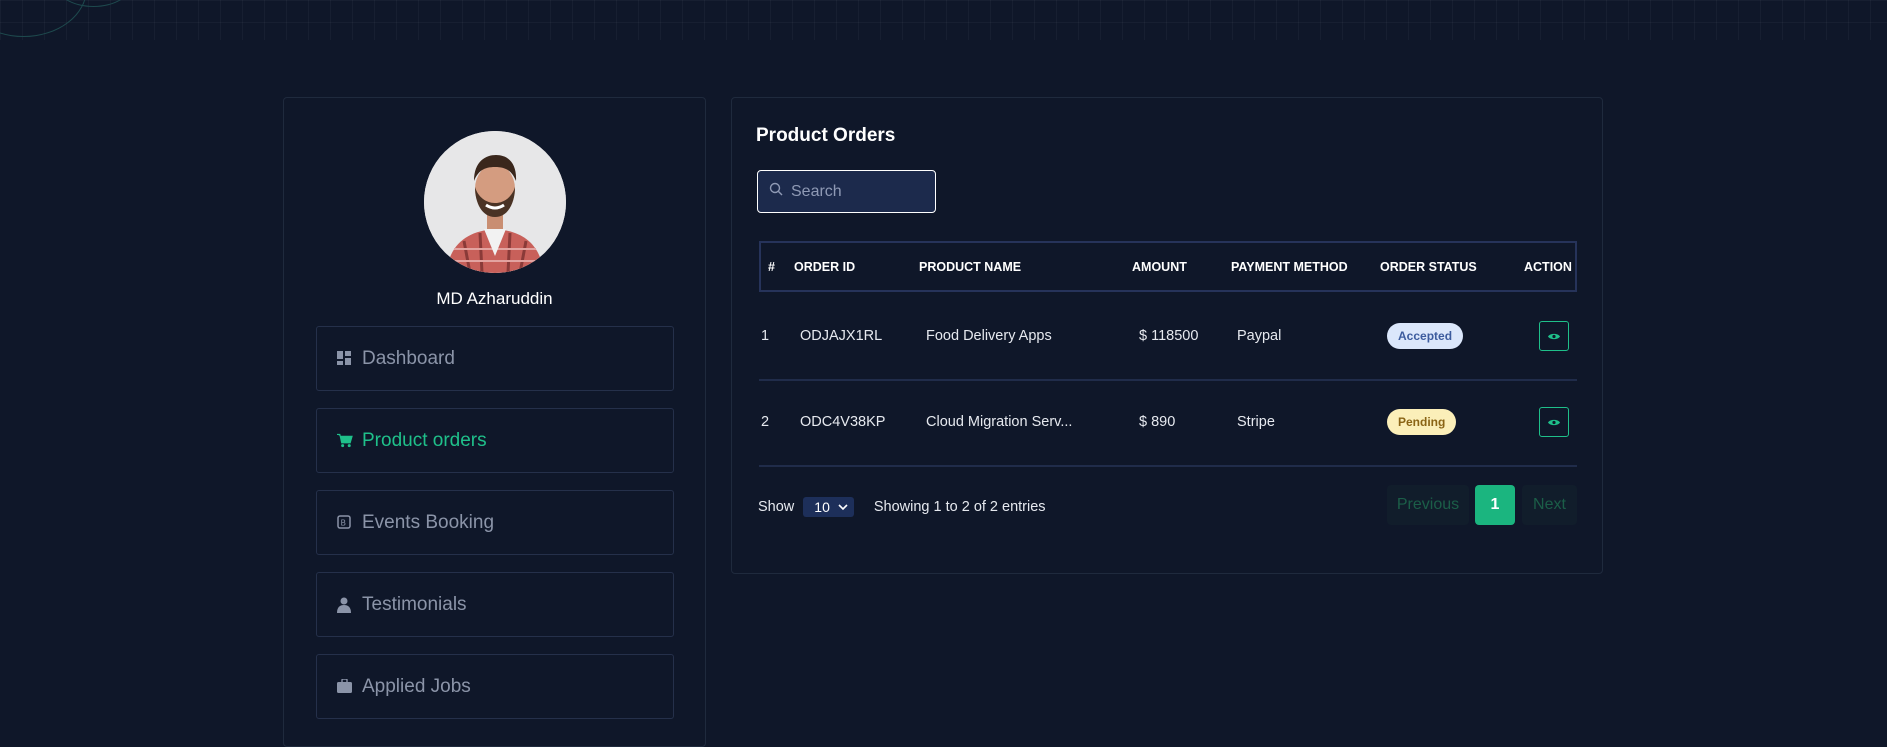 This screenshot has width=1887, height=747. What do you see at coordinates (1549, 505) in the screenshot?
I see `next-button: Next` at bounding box center [1549, 505].